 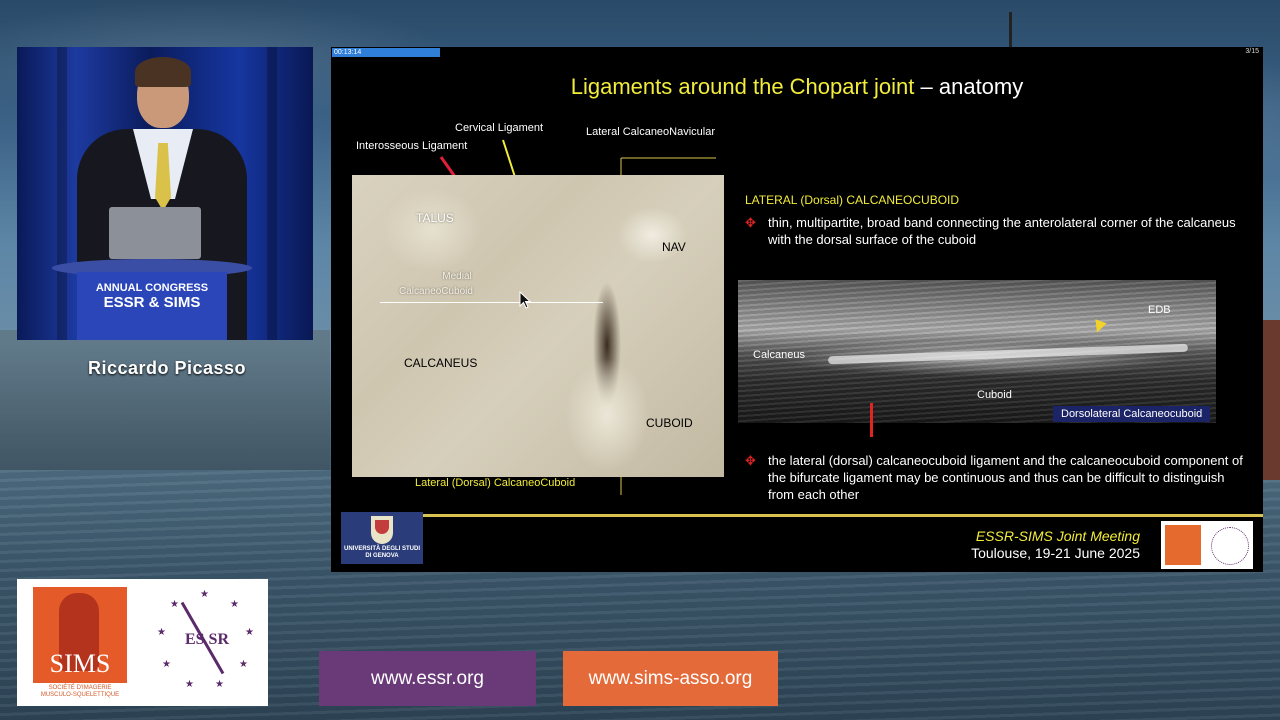 I want to click on university-shield-icon, so click(x=382, y=530).